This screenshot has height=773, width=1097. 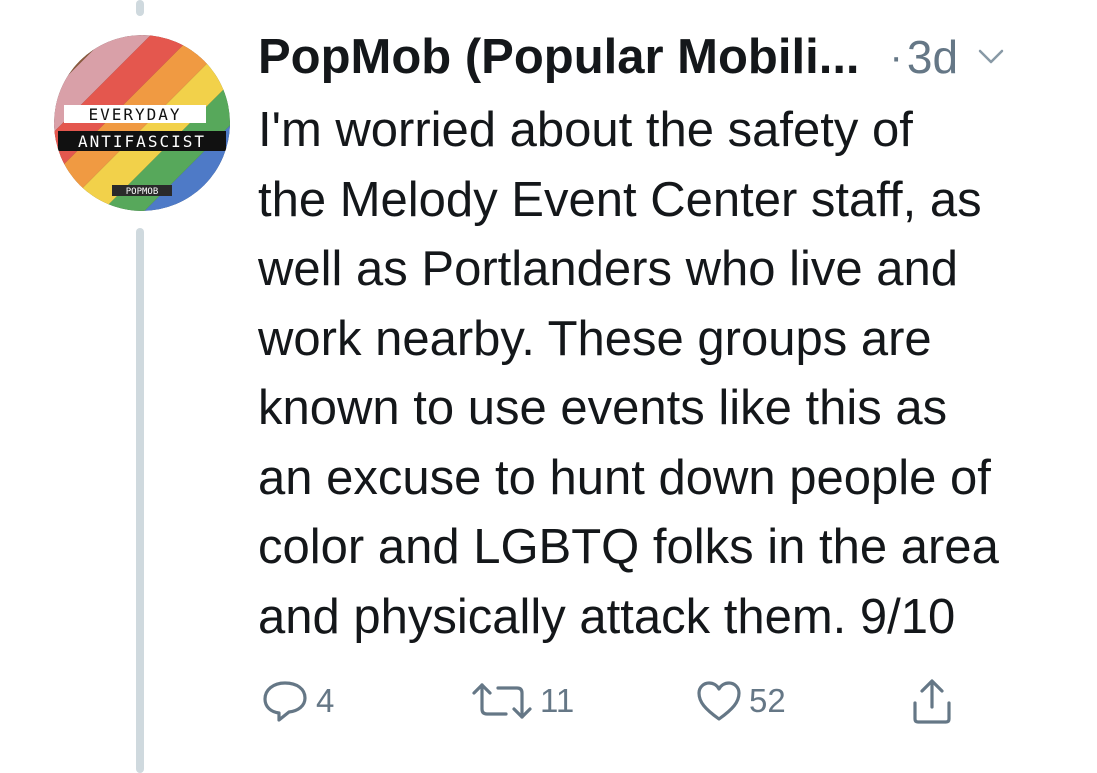 I want to click on heart-icon, so click(x=719, y=701).